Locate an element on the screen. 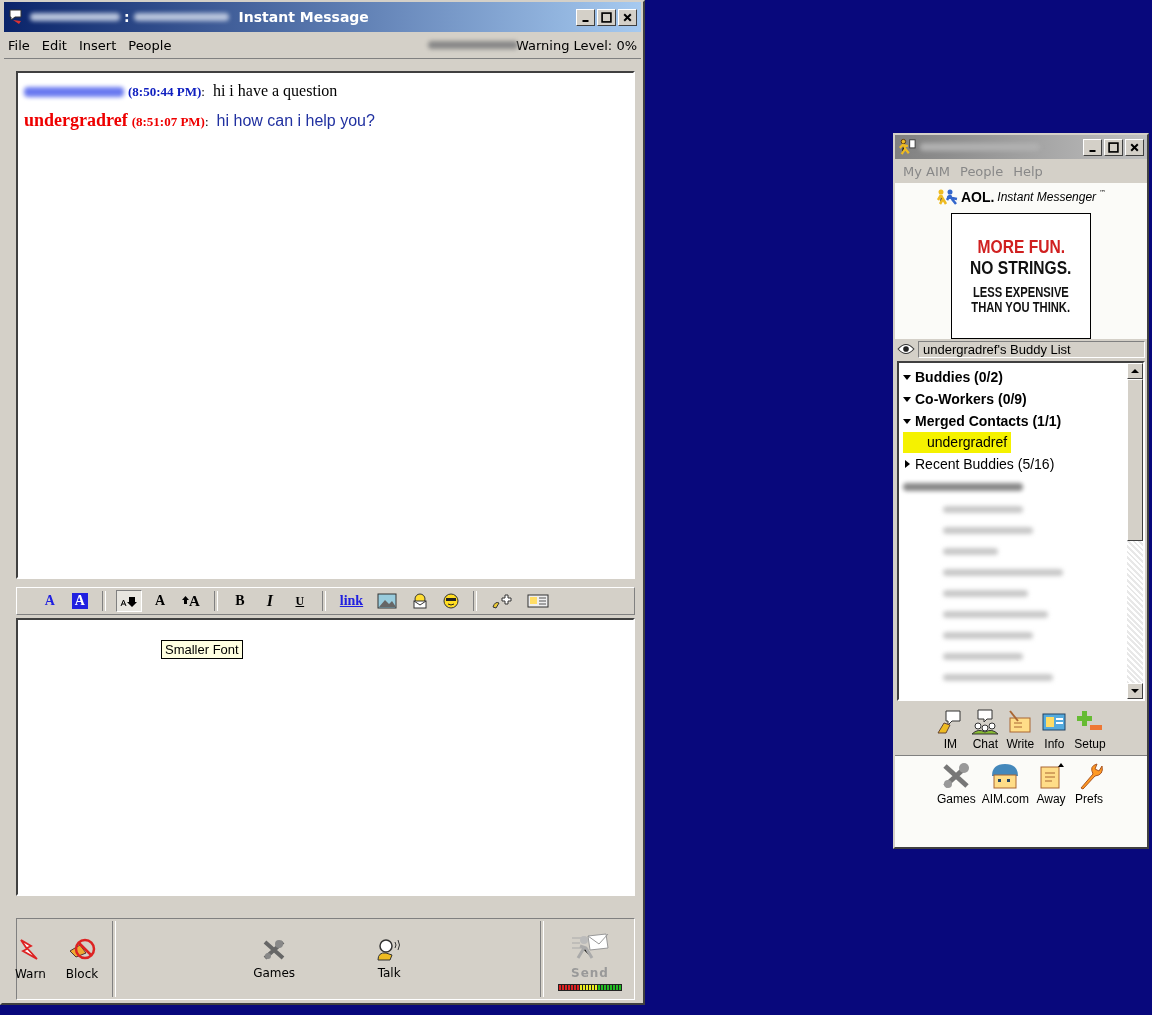 The height and width of the screenshot is (1015, 1152). buddy-group: Buddies (0/2) is located at coordinates (953, 377).